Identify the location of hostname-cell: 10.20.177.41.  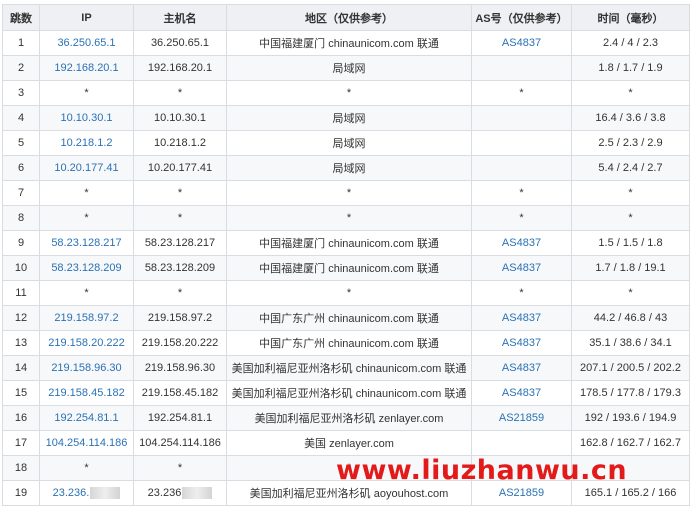
(180, 168).